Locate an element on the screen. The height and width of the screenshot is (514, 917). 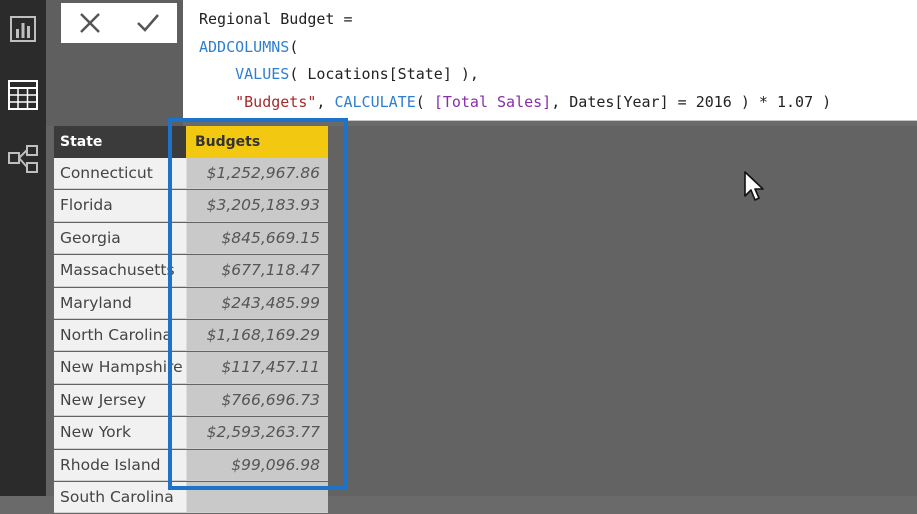
report-view-icon is located at coordinates (23, 29).